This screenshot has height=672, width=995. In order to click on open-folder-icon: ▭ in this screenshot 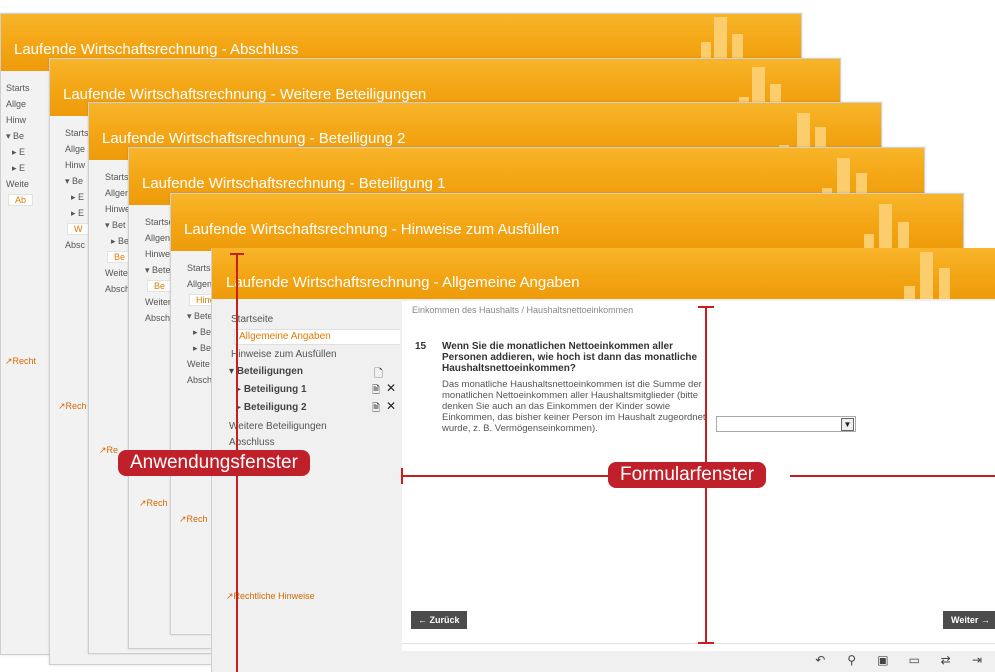, I will do `click(914, 660)`.